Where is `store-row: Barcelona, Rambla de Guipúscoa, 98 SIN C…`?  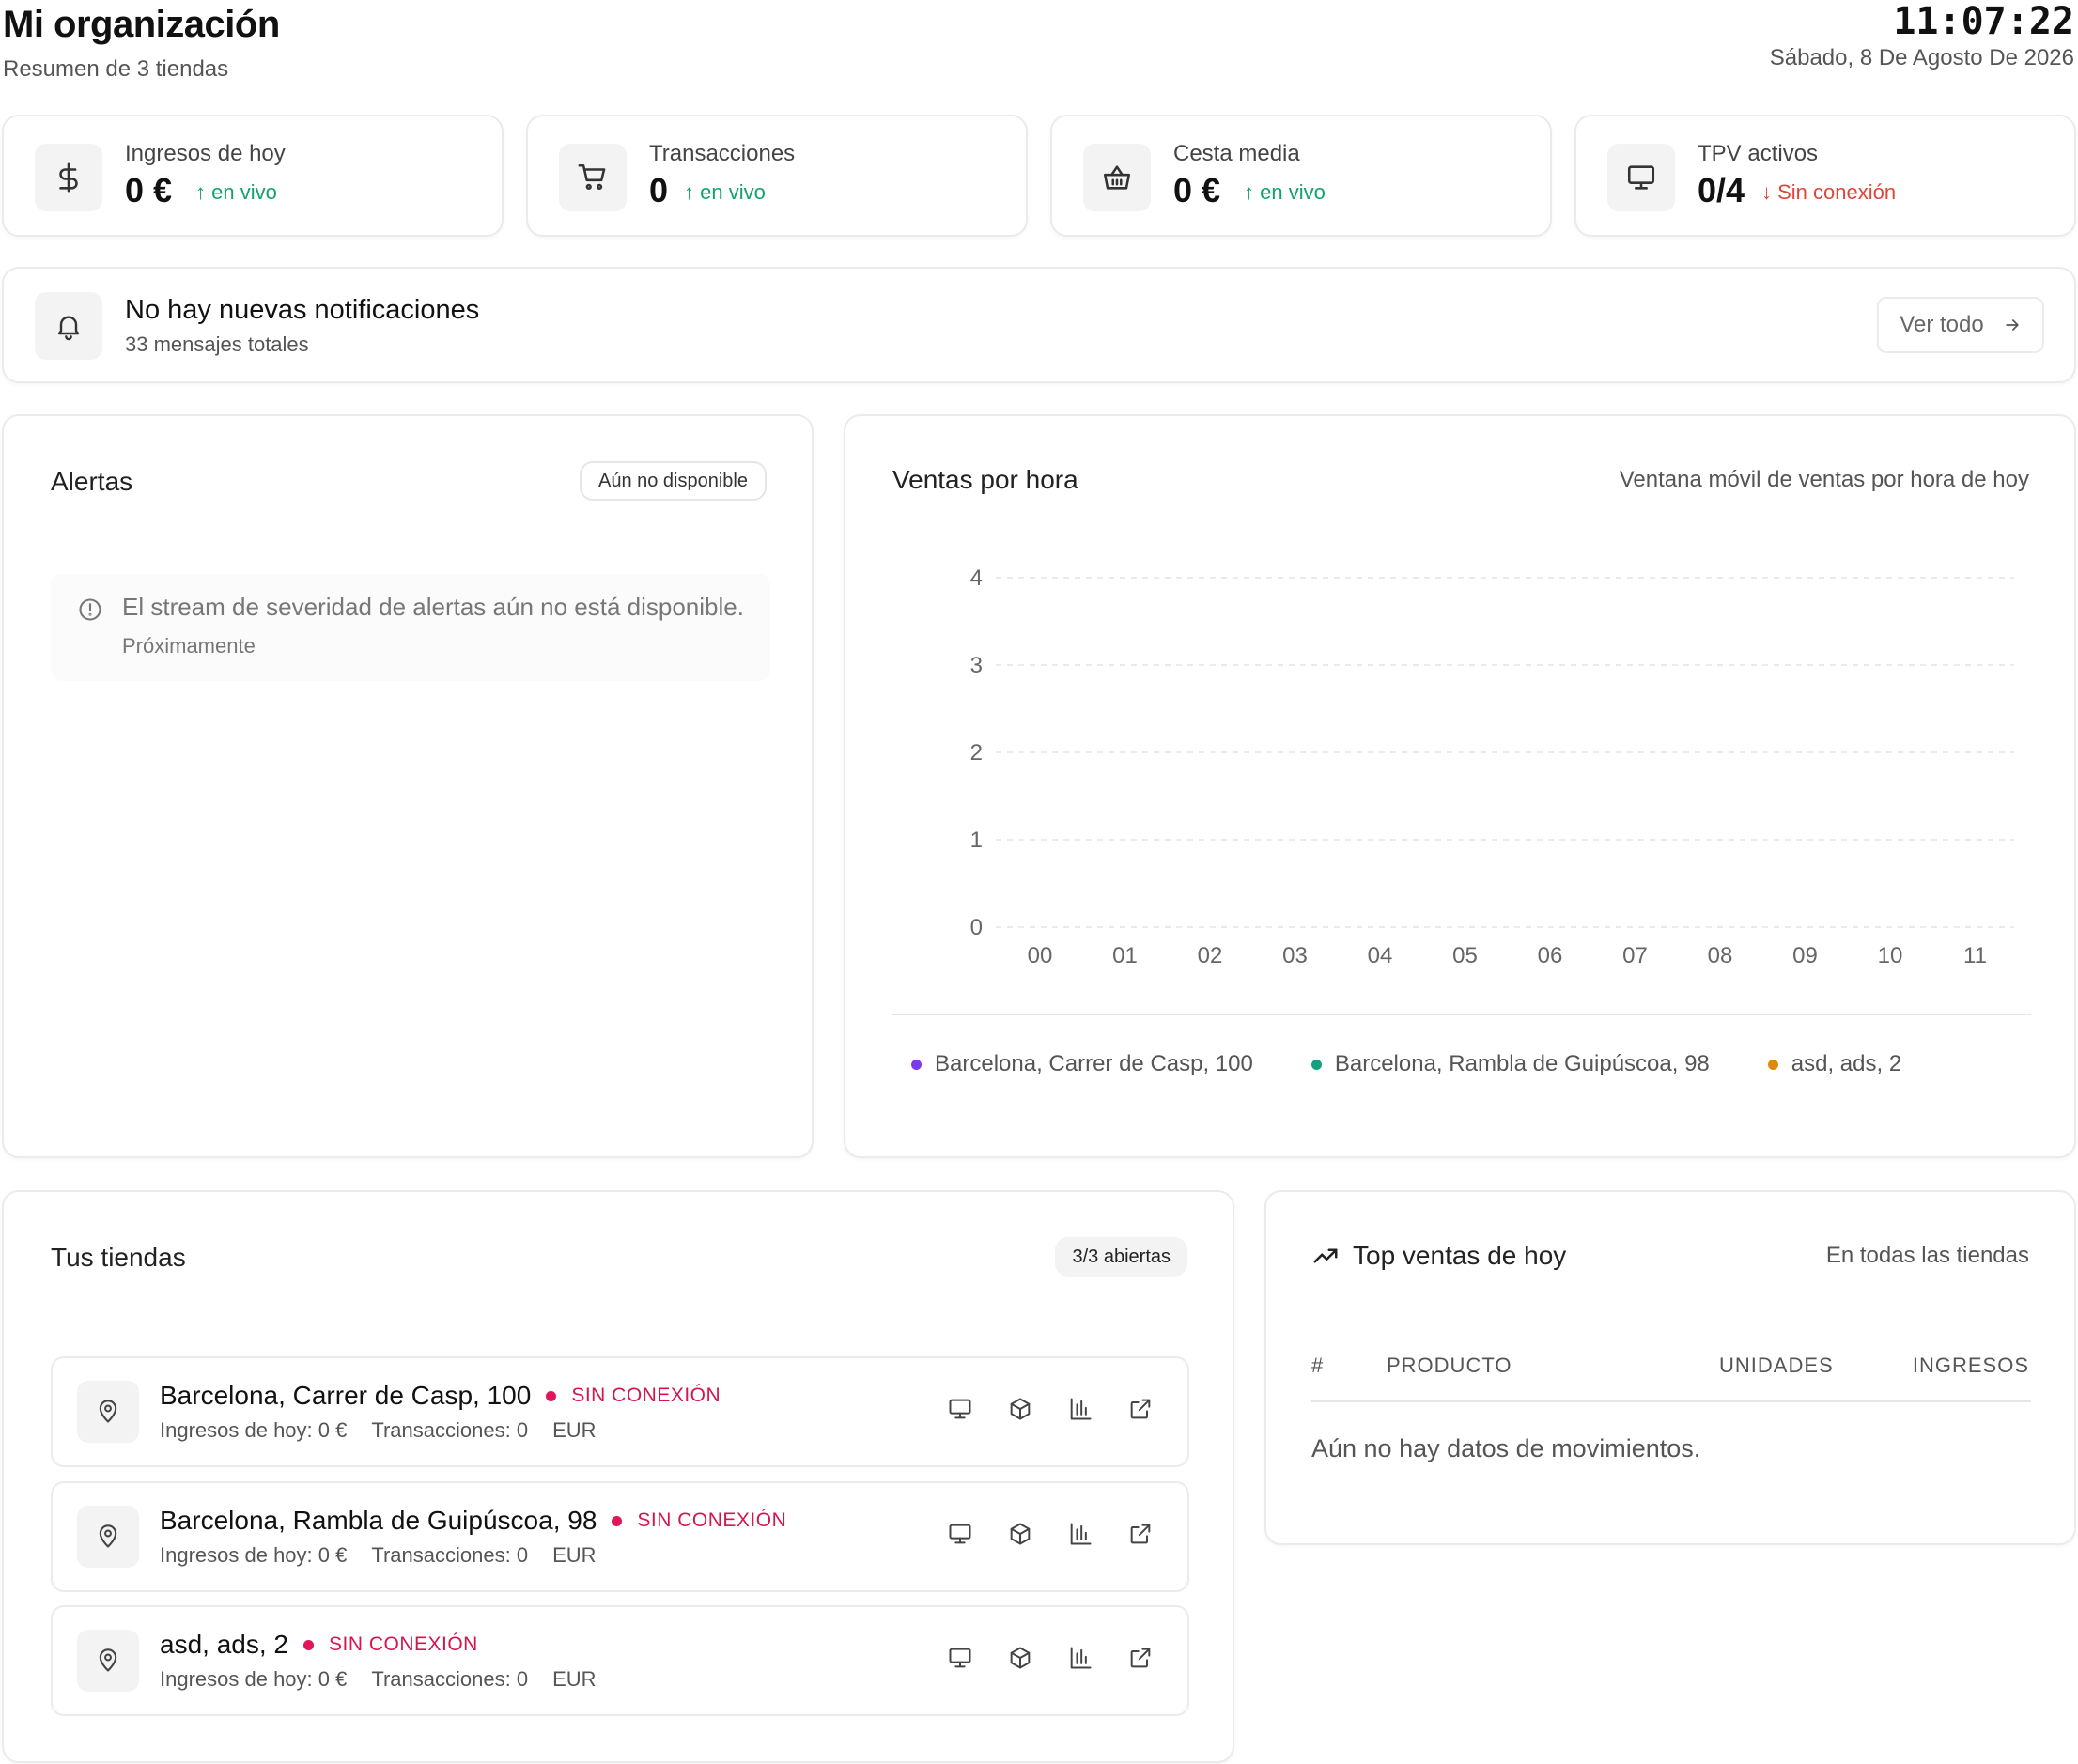 store-row: Barcelona, Rambla de Guipúscoa, 98 SIN C… is located at coordinates (620, 1536).